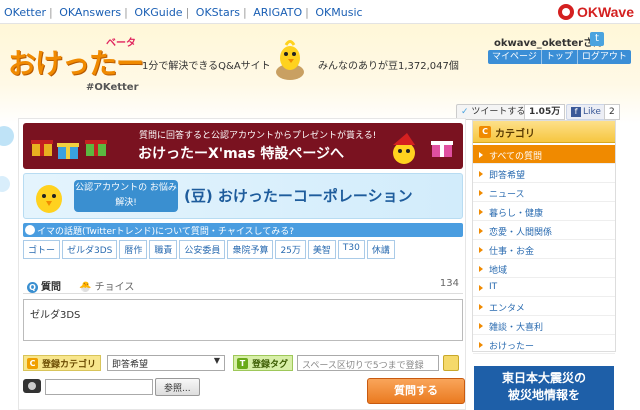 The image size is (640, 410). What do you see at coordinates (243, 320) in the screenshot?
I see `question-input: ゼルダ3DS` at bounding box center [243, 320].